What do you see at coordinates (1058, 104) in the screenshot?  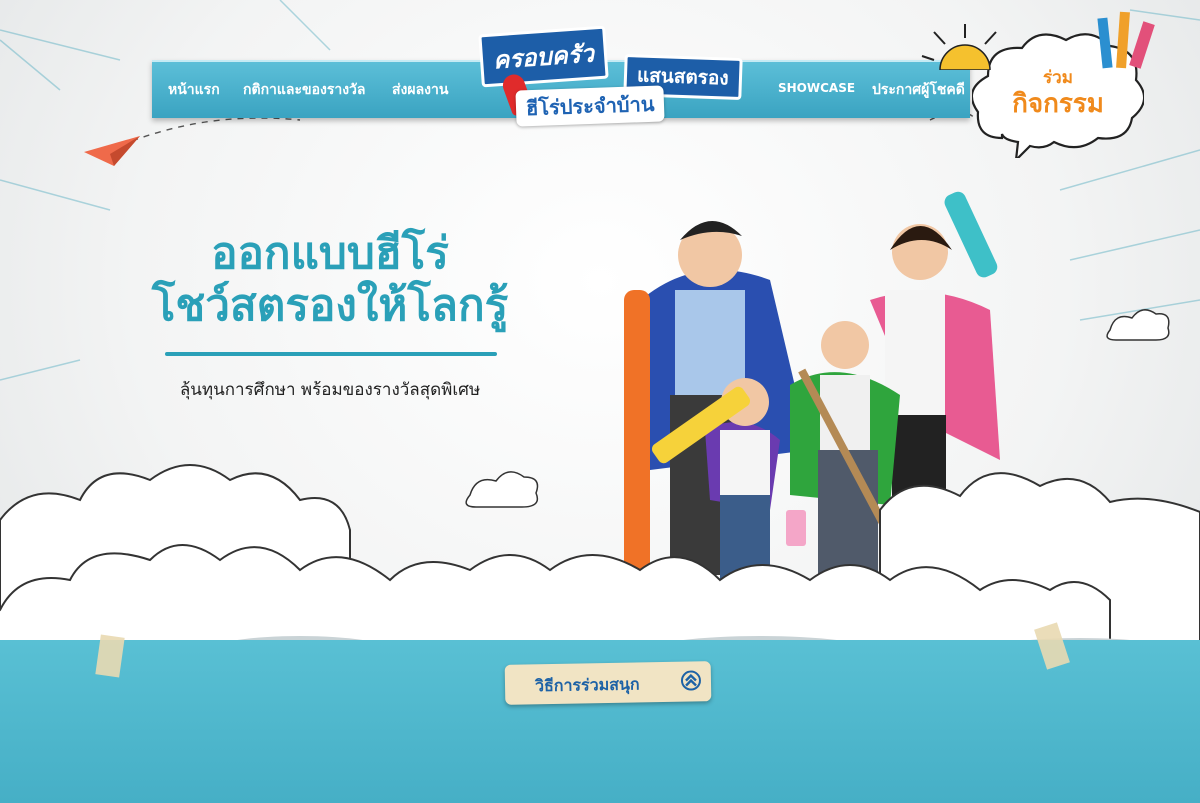 I see `cta-line-2: กิจกรรม` at bounding box center [1058, 104].